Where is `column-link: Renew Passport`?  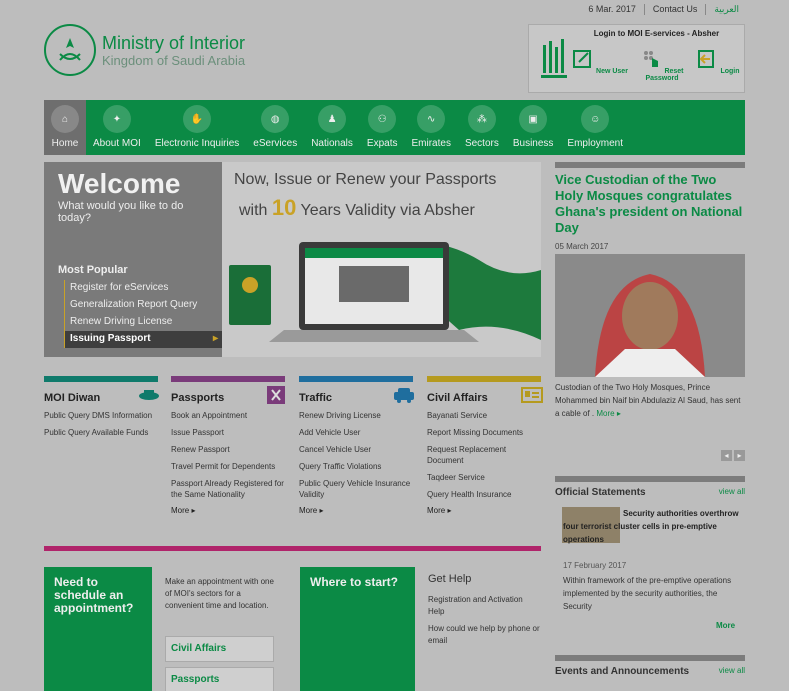
column-link: Renew Passport is located at coordinates (228, 449).